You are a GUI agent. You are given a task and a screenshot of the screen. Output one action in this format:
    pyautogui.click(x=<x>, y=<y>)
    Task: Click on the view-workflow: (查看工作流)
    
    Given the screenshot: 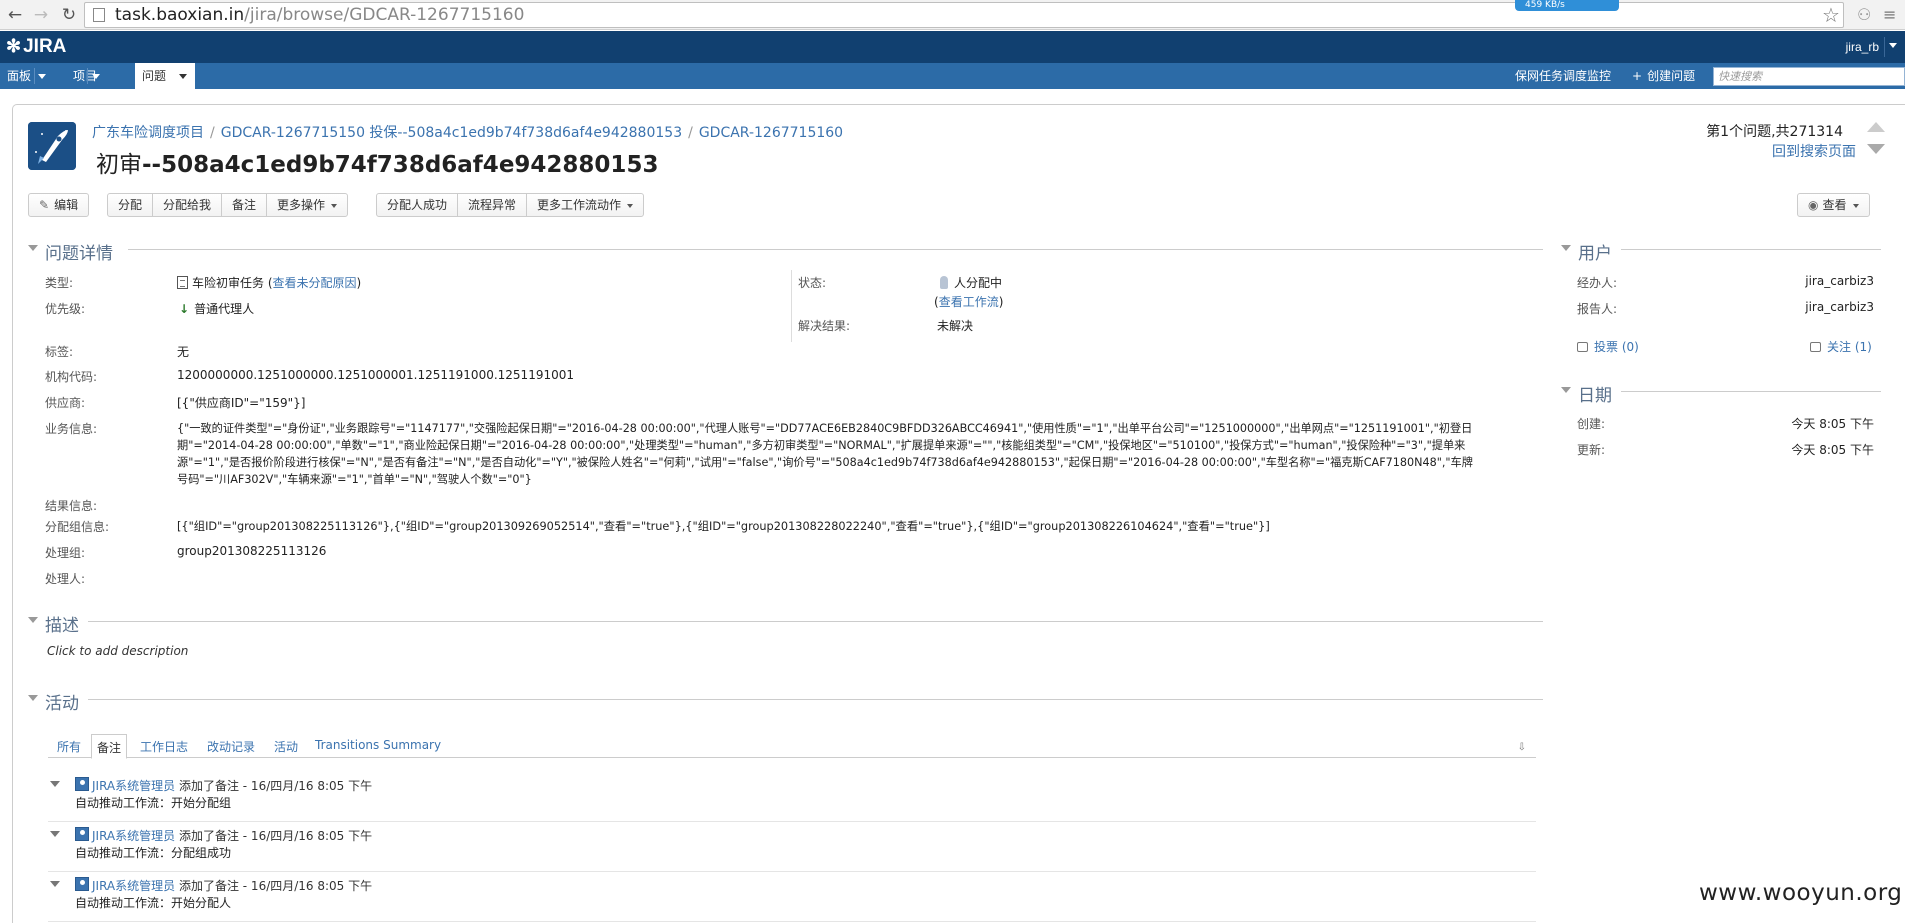 What is the action you would take?
    pyautogui.click(x=969, y=302)
    